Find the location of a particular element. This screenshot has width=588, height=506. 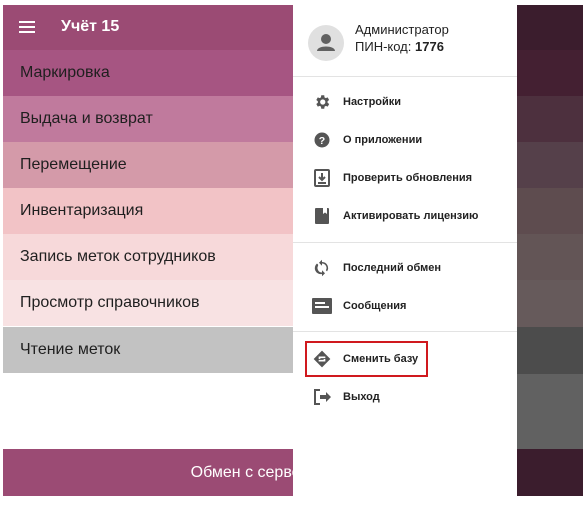

license-icon is located at coordinates (322, 216).